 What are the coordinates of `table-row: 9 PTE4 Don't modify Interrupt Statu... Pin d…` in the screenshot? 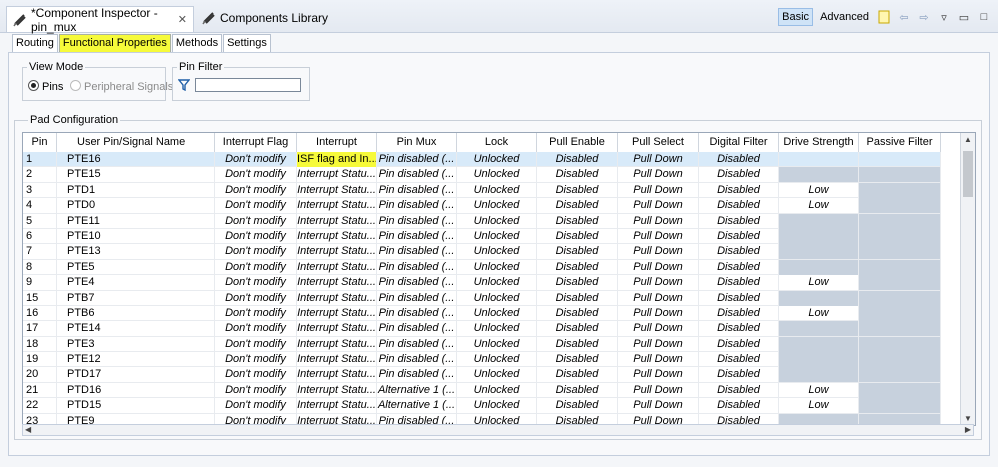 It's located at (482, 283).